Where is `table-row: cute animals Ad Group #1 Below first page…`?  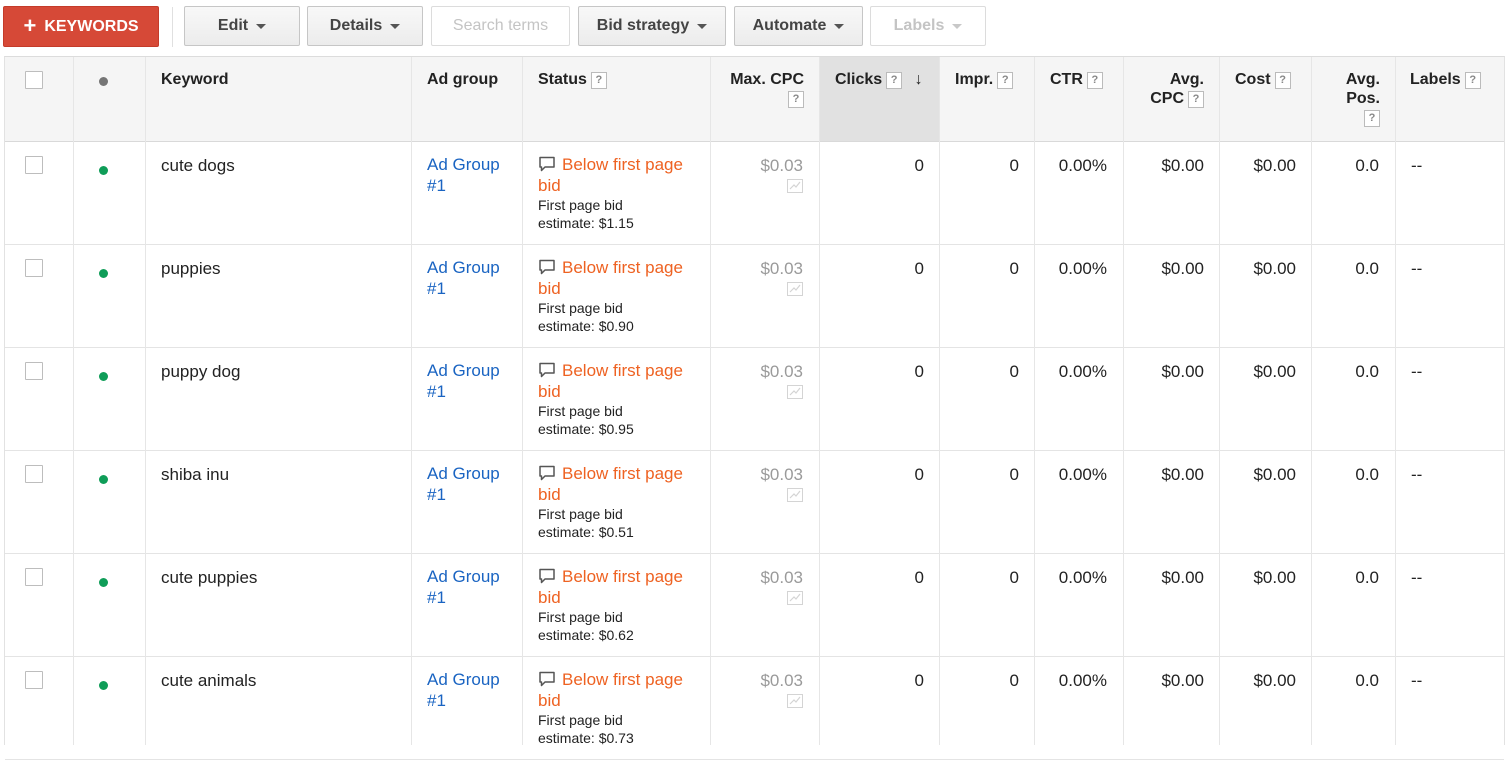 table-row: cute animals Ad Group #1 Below first page… is located at coordinates (754, 708).